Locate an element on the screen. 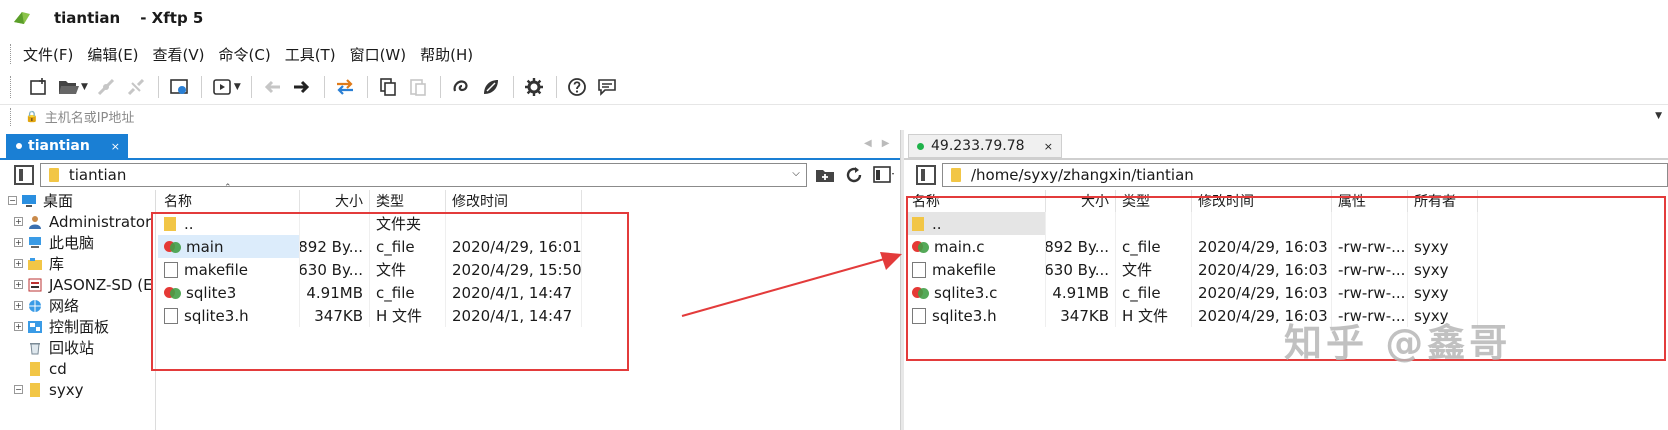 This screenshot has height=430, width=1668. tab-remote-close-icon: × is located at coordinates (1048, 146).